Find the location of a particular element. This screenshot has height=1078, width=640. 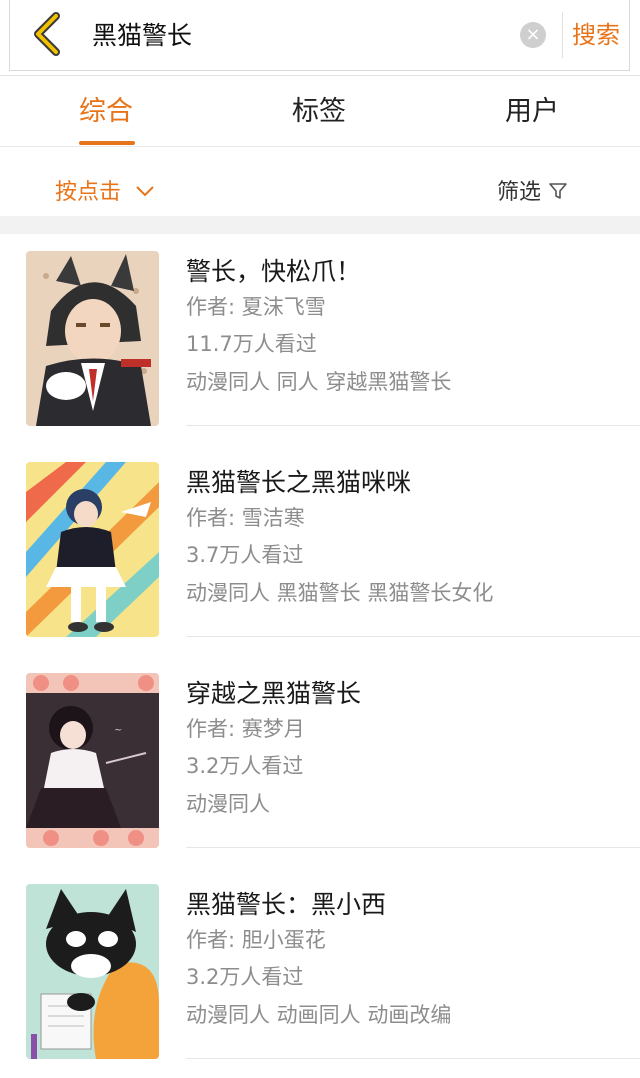

funnel-icon is located at coordinates (558, 191).